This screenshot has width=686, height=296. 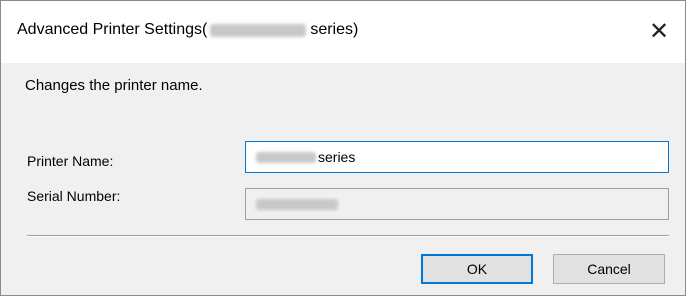 What do you see at coordinates (477, 269) in the screenshot?
I see `ok-button: OK` at bounding box center [477, 269].